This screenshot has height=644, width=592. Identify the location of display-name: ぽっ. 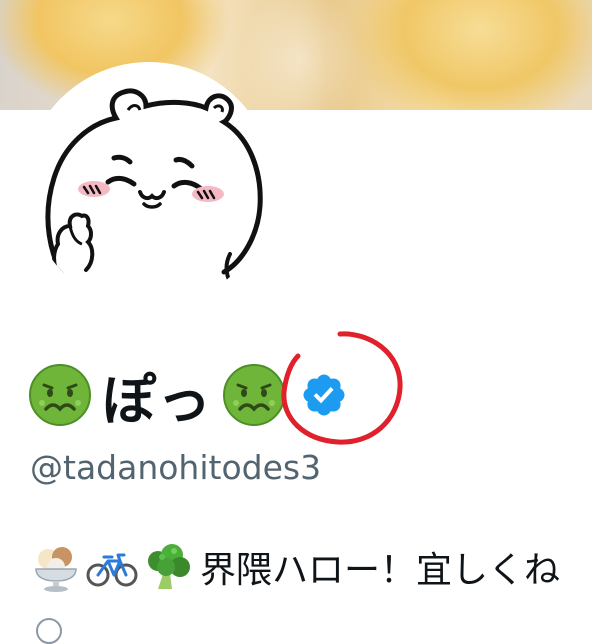
(157, 400).